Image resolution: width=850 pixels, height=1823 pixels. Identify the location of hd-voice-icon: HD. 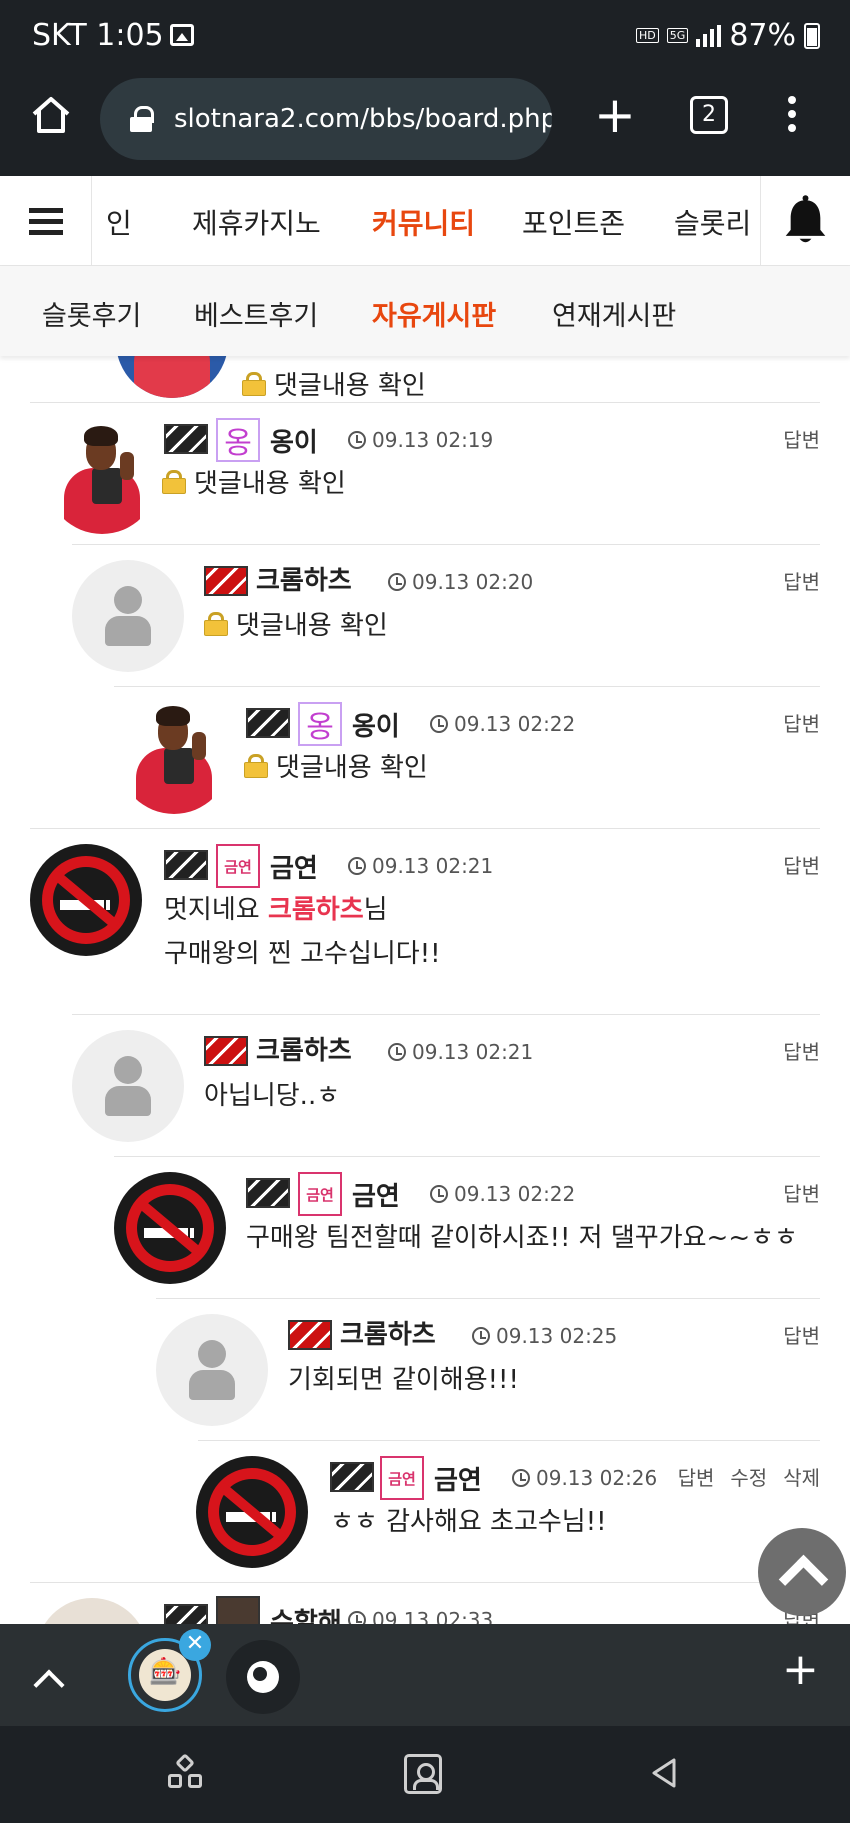
(647, 35).